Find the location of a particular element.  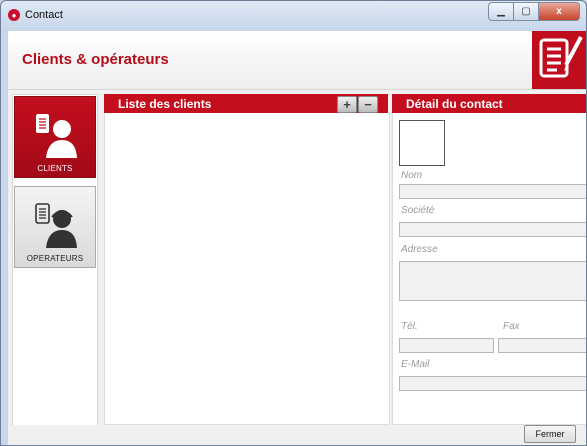

fermer-button: Fermer is located at coordinates (550, 434).